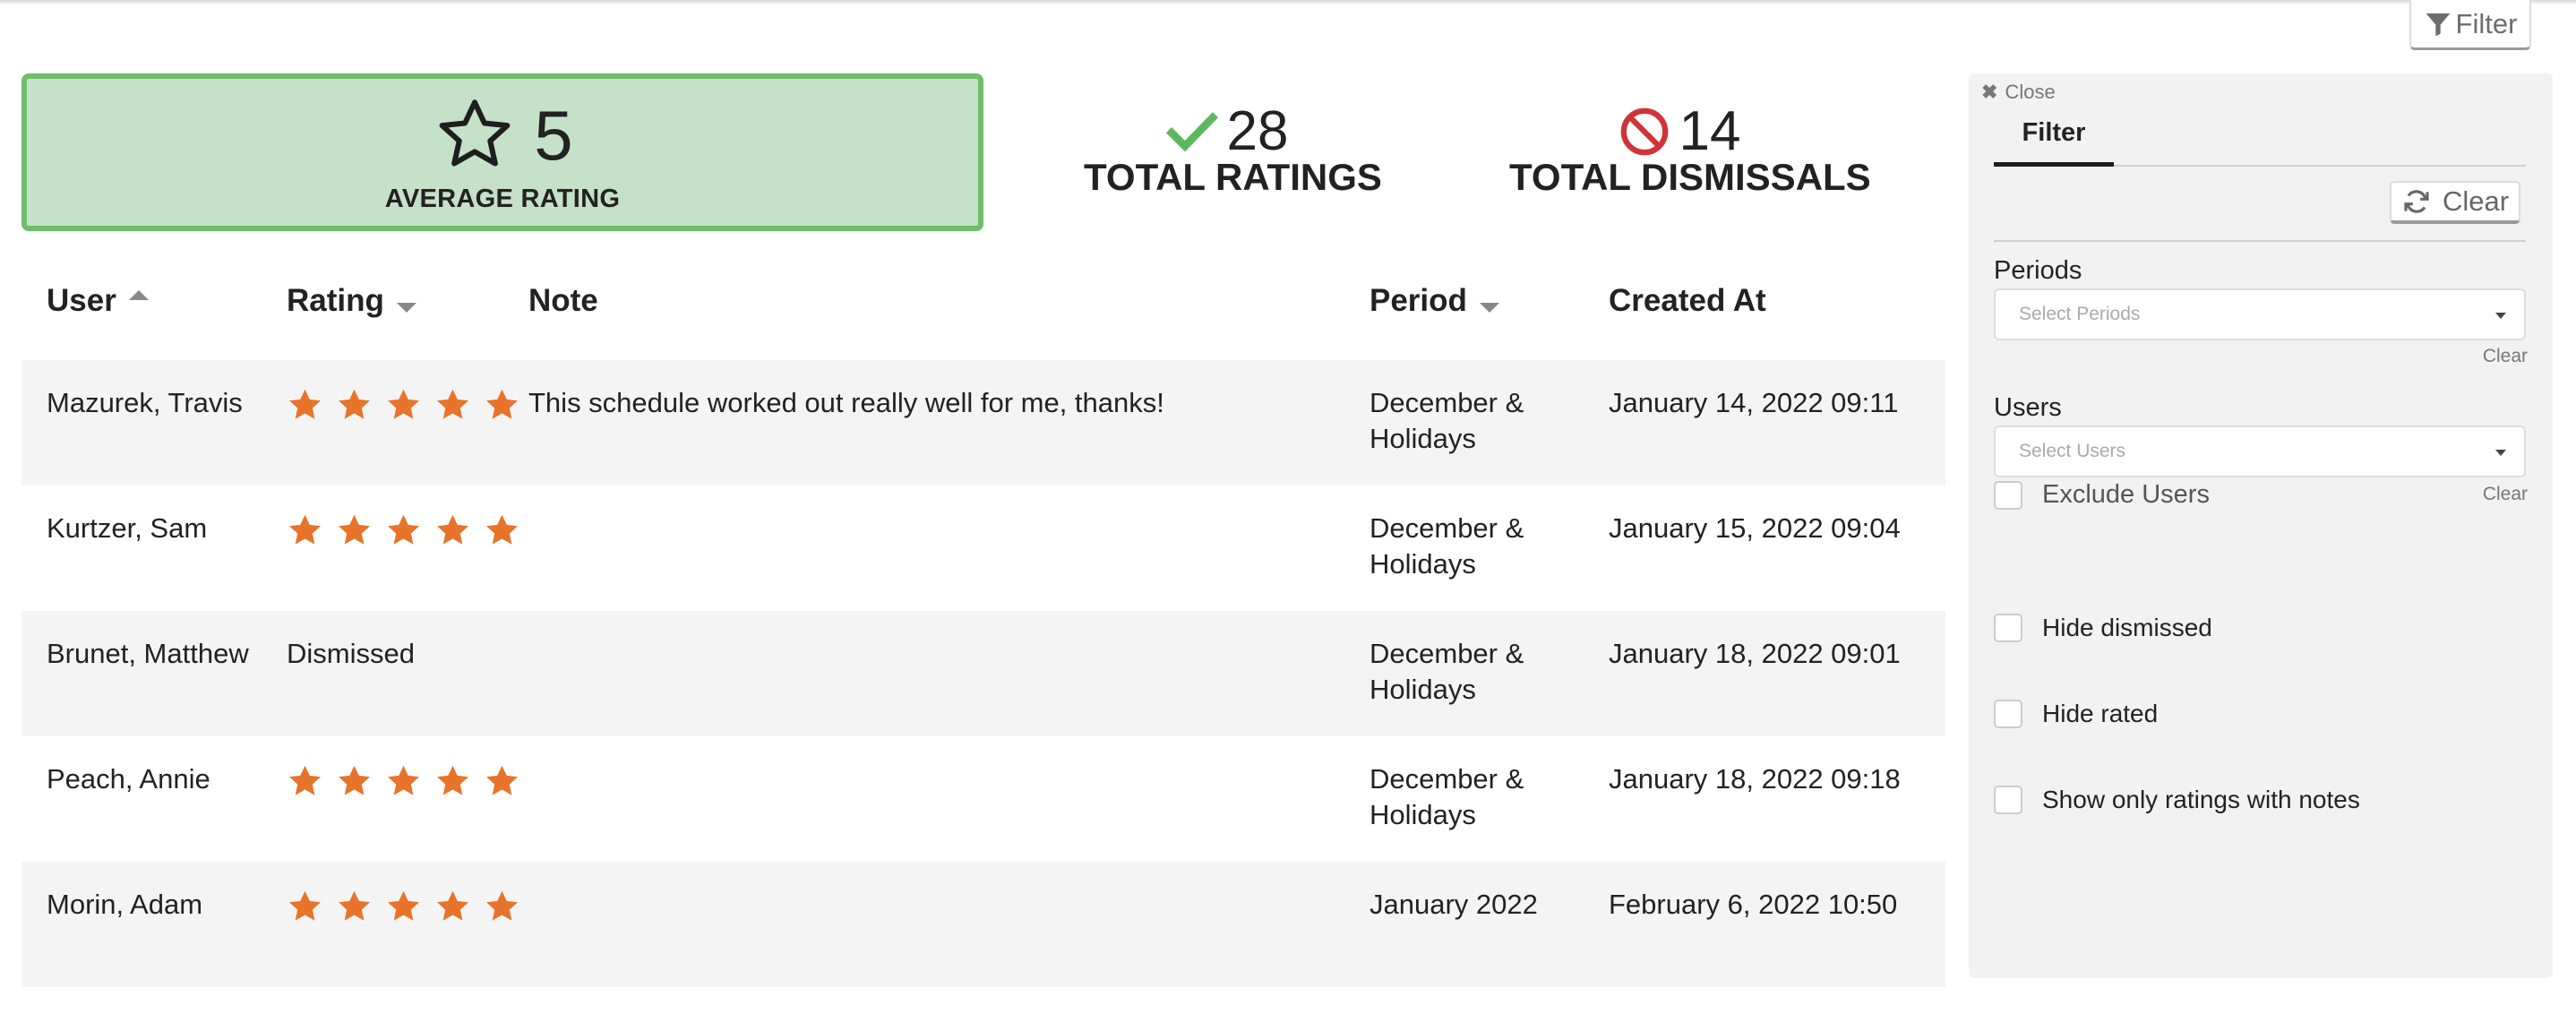  I want to click on cell-created-at: January 18, 2022 09:01, so click(1755, 653).